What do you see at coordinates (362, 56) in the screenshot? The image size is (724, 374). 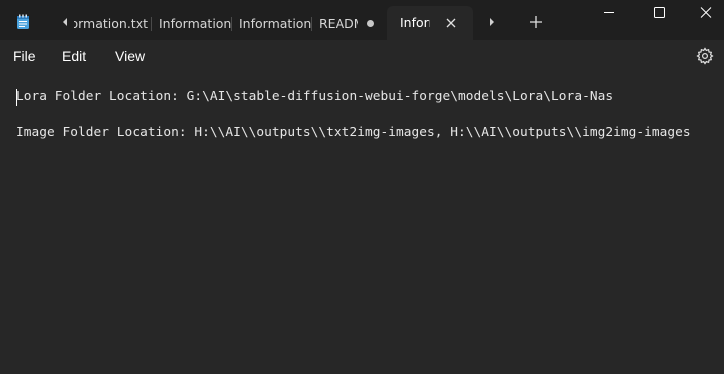 I see `menu-bar: File Edit View` at bounding box center [362, 56].